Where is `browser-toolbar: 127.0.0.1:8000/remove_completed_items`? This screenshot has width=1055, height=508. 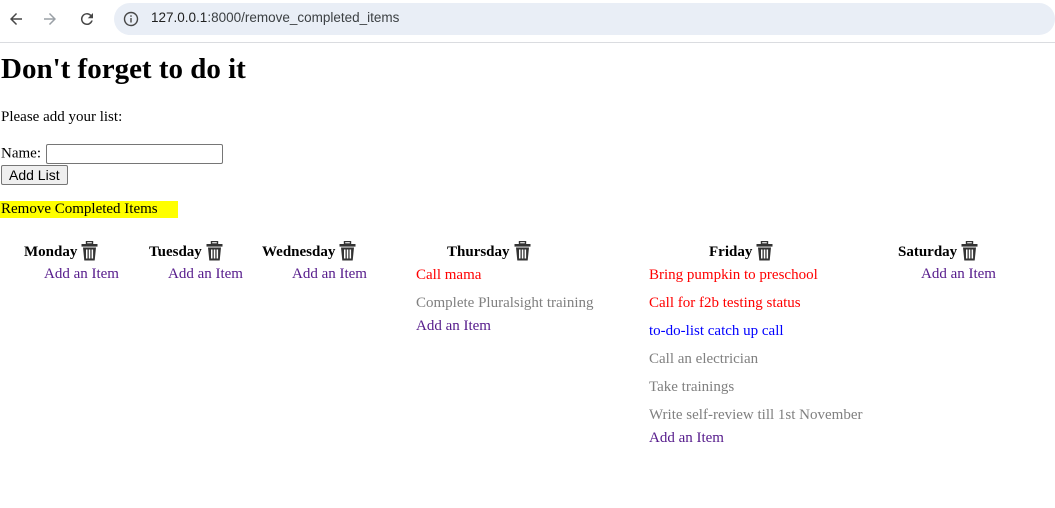 browser-toolbar: 127.0.0.1:8000/remove_completed_items is located at coordinates (527, 21).